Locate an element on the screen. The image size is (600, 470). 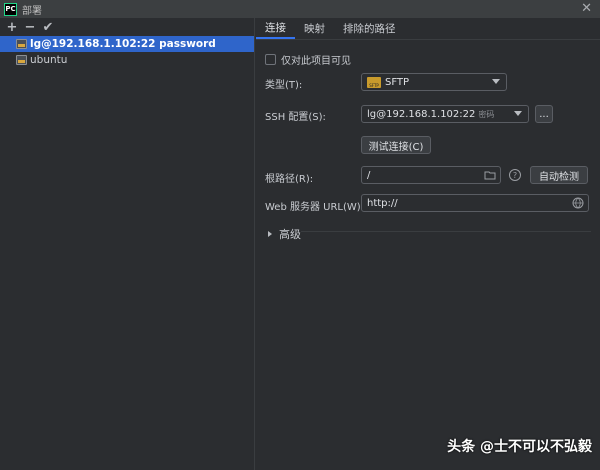
tab-excluded-paths: 排除的路径 is located at coordinates (369, 28).